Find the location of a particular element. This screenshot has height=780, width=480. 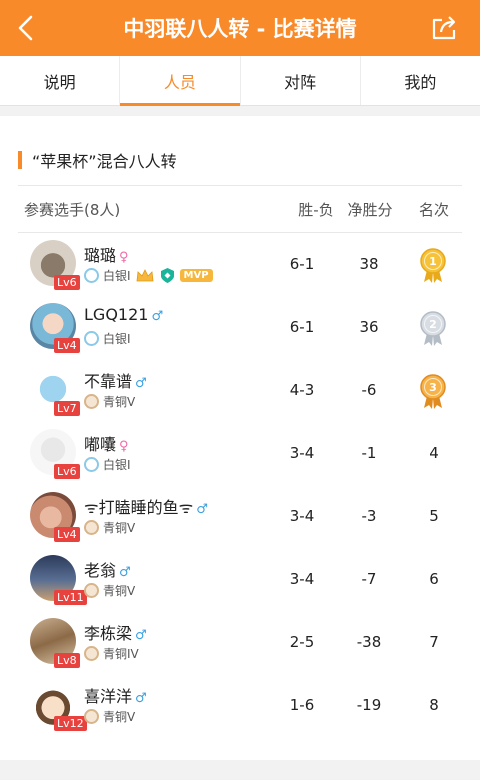

svg-text: 3 is located at coordinates (433, 387).